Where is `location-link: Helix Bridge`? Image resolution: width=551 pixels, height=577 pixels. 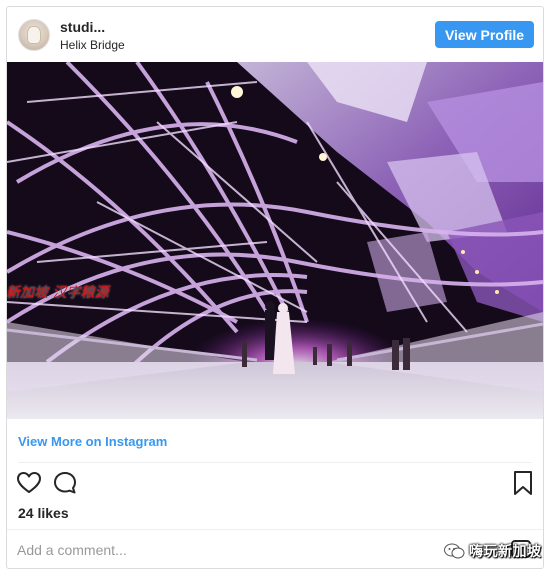
location-link: Helix Bridge is located at coordinates (92, 45).